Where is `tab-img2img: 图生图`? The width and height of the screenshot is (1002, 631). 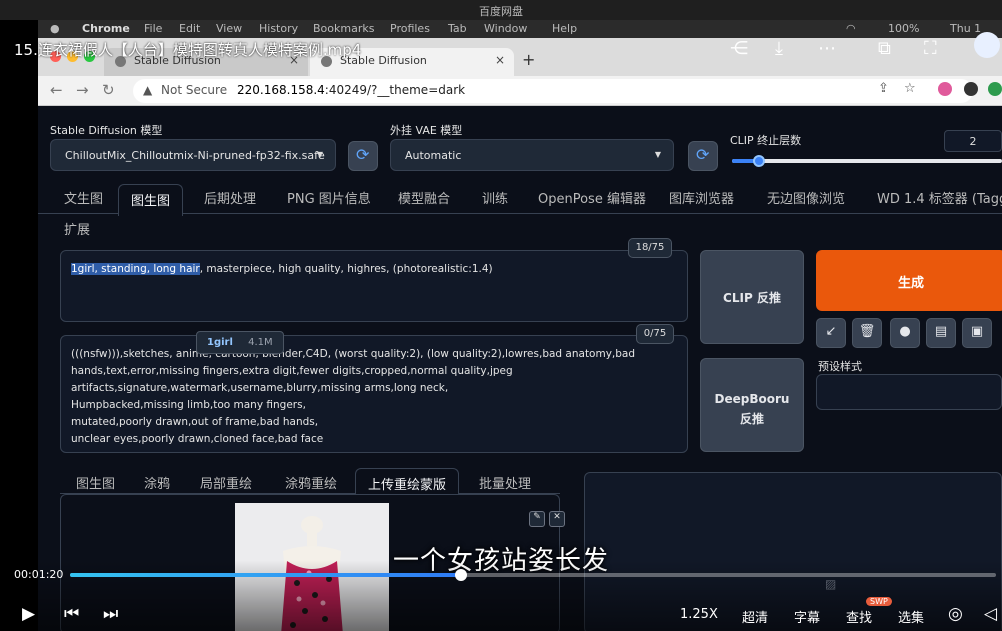 tab-img2img: 图生图 is located at coordinates (151, 200).